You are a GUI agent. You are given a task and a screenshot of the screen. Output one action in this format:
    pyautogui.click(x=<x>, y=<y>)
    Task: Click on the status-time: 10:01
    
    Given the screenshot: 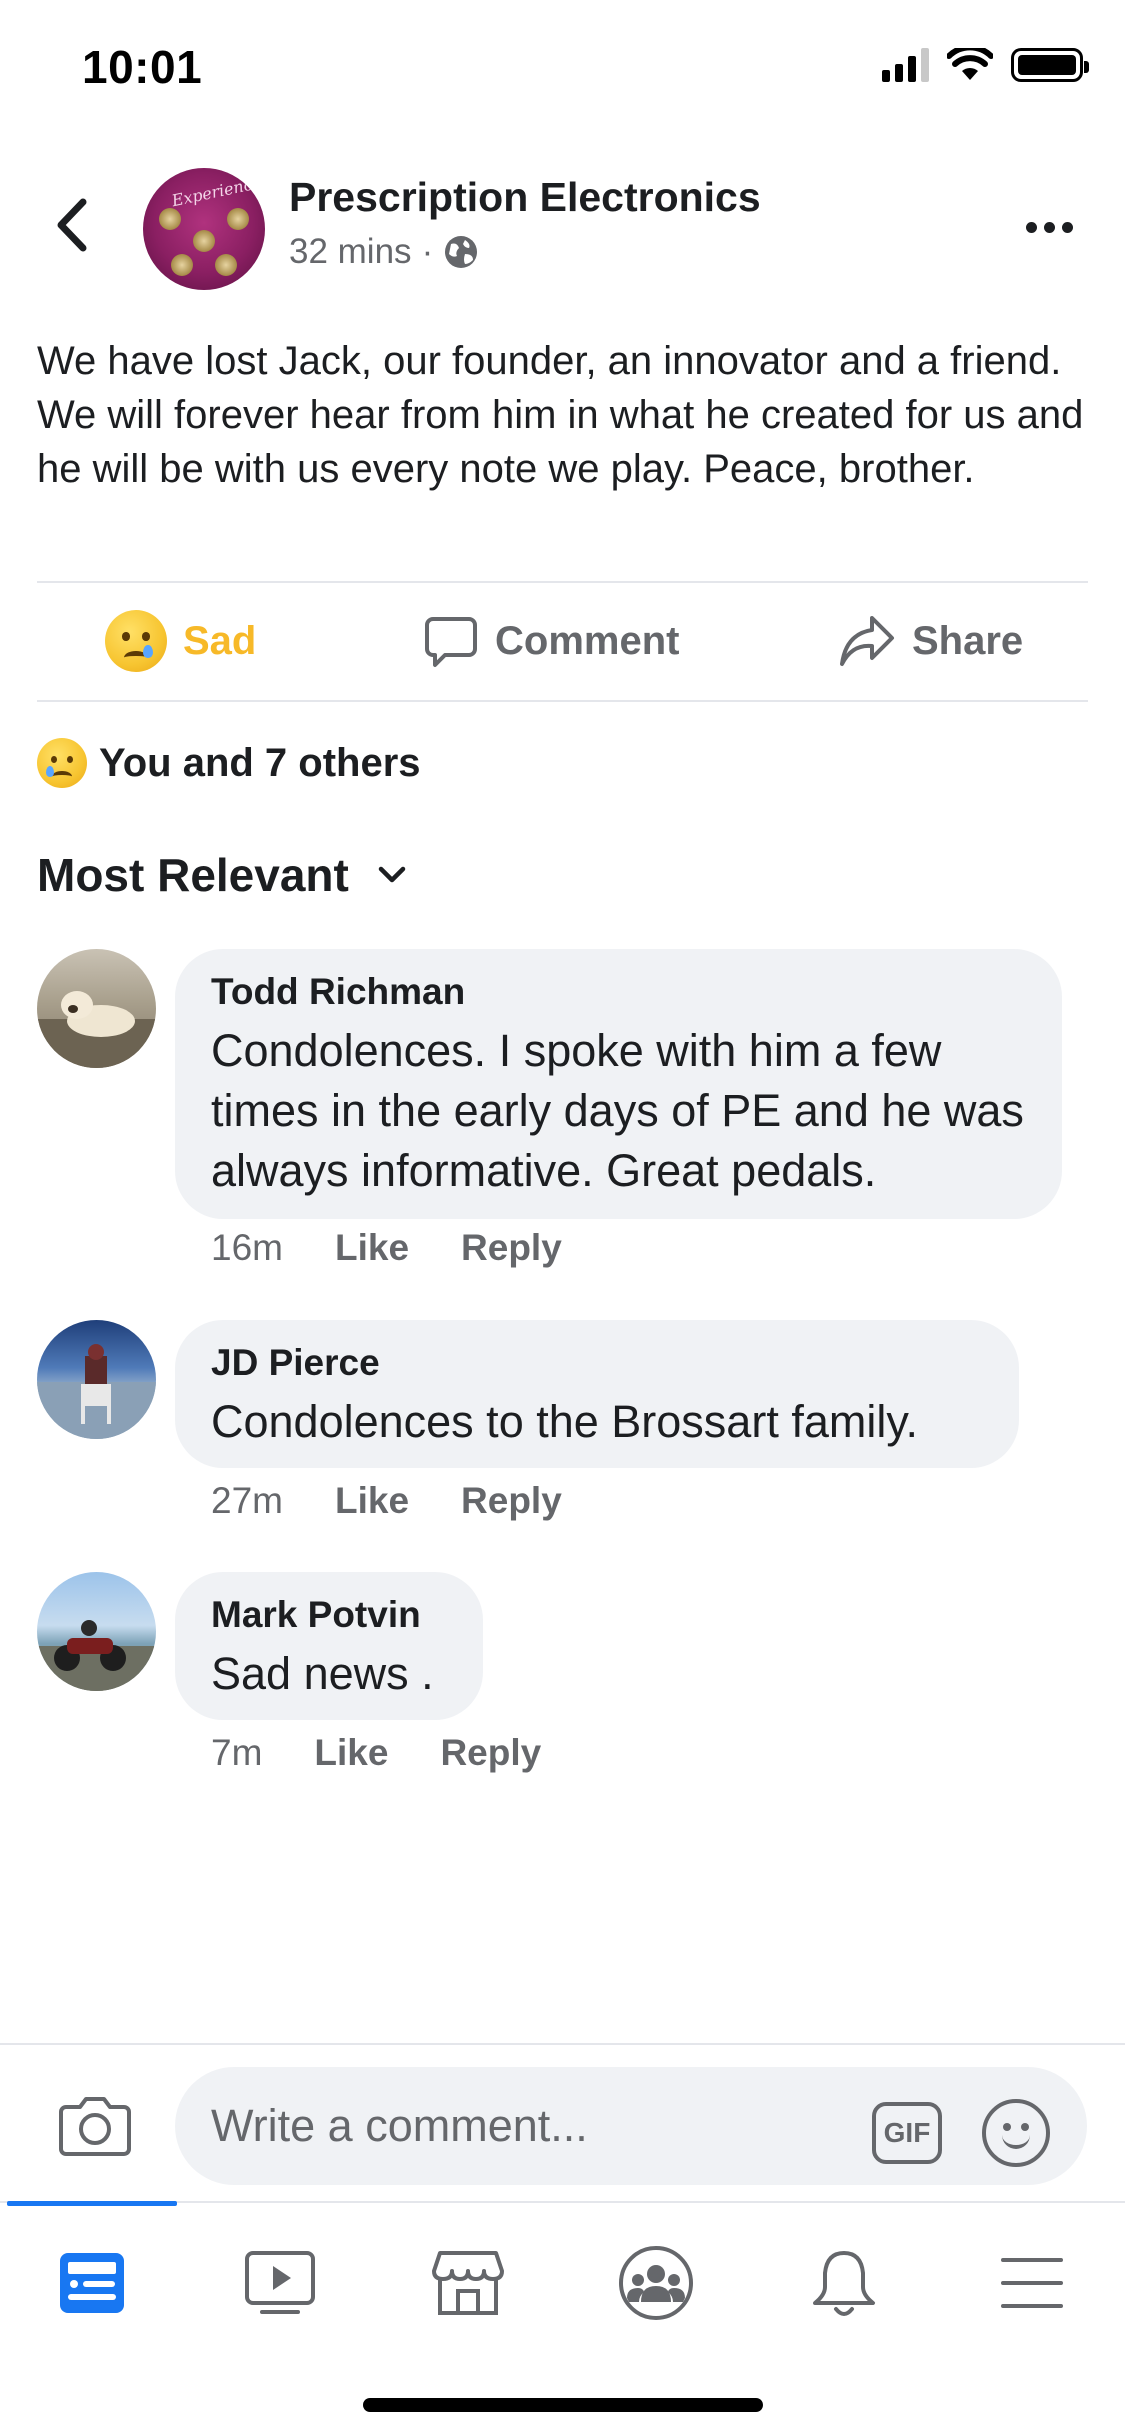 What is the action you would take?
    pyautogui.click(x=142, y=67)
    